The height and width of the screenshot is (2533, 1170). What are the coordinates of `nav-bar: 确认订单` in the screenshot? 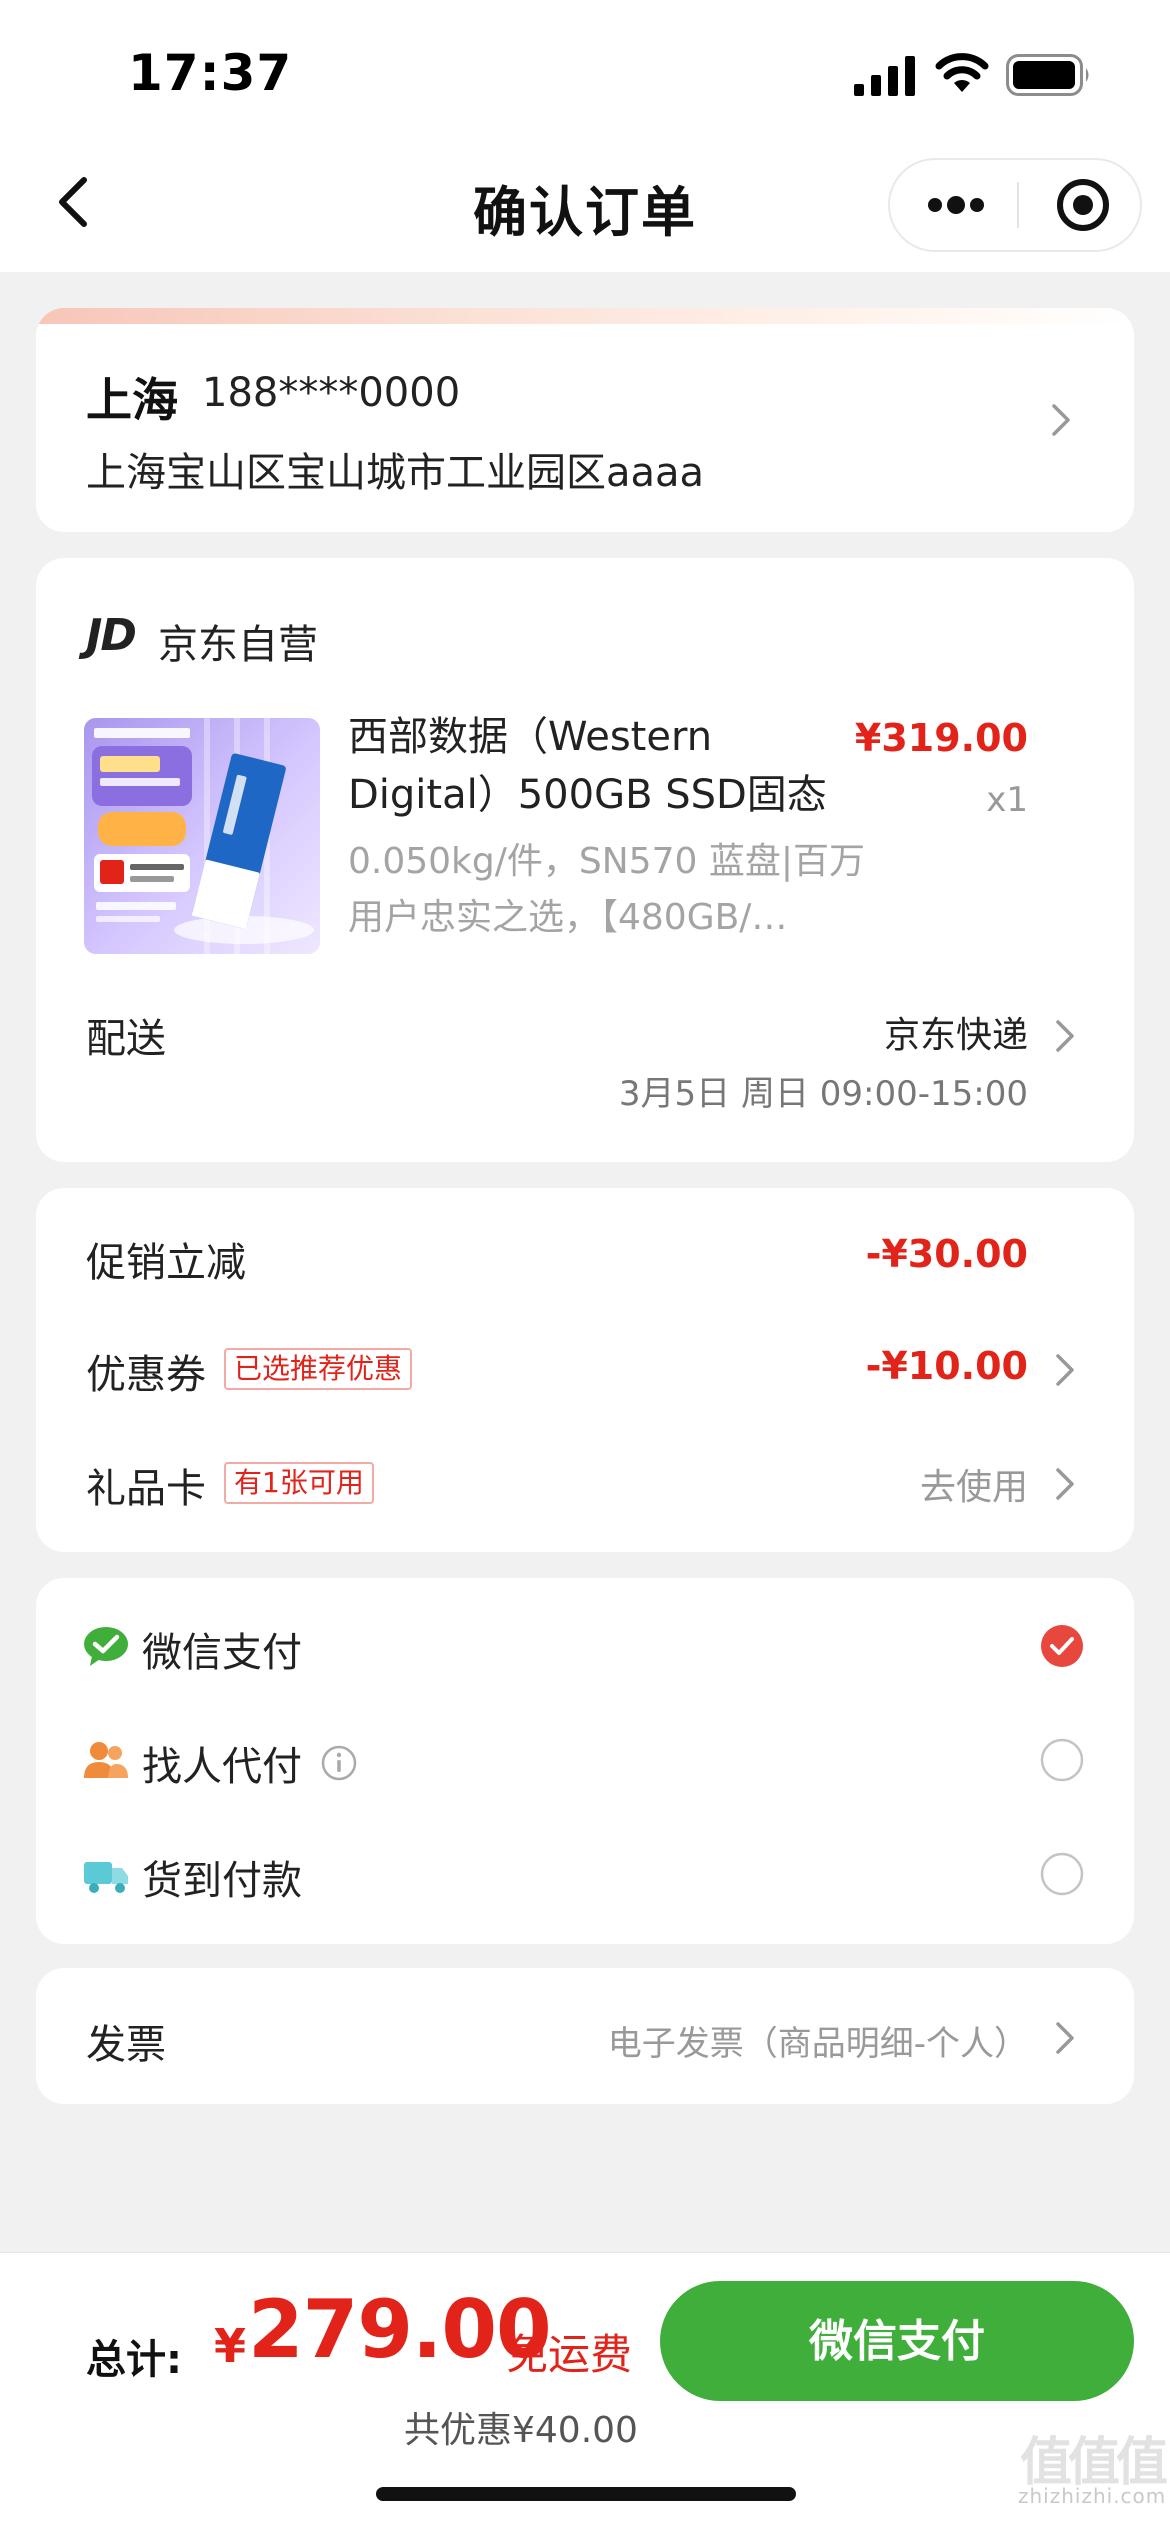 It's located at (585, 206).